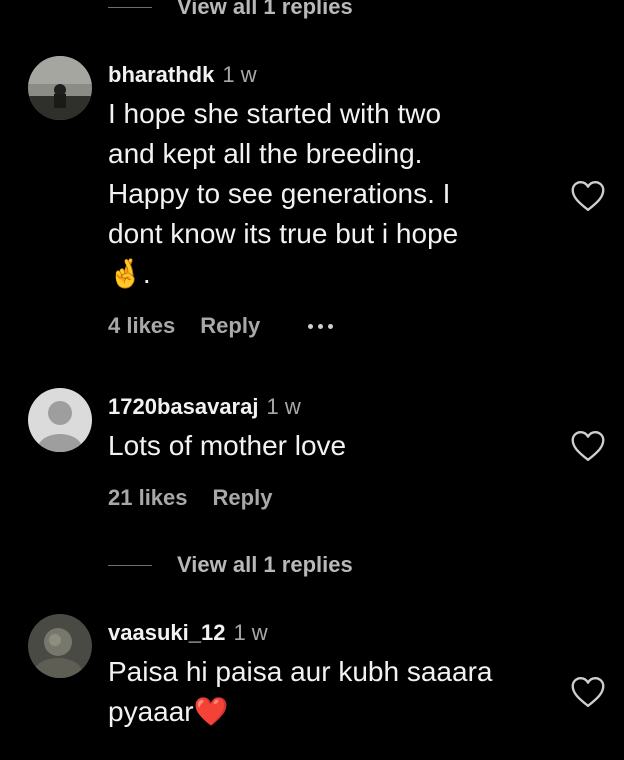 The height and width of the screenshot is (760, 624). Describe the element at coordinates (168, 711) in the screenshot. I see `comment-line: pyaaar❤️` at that location.